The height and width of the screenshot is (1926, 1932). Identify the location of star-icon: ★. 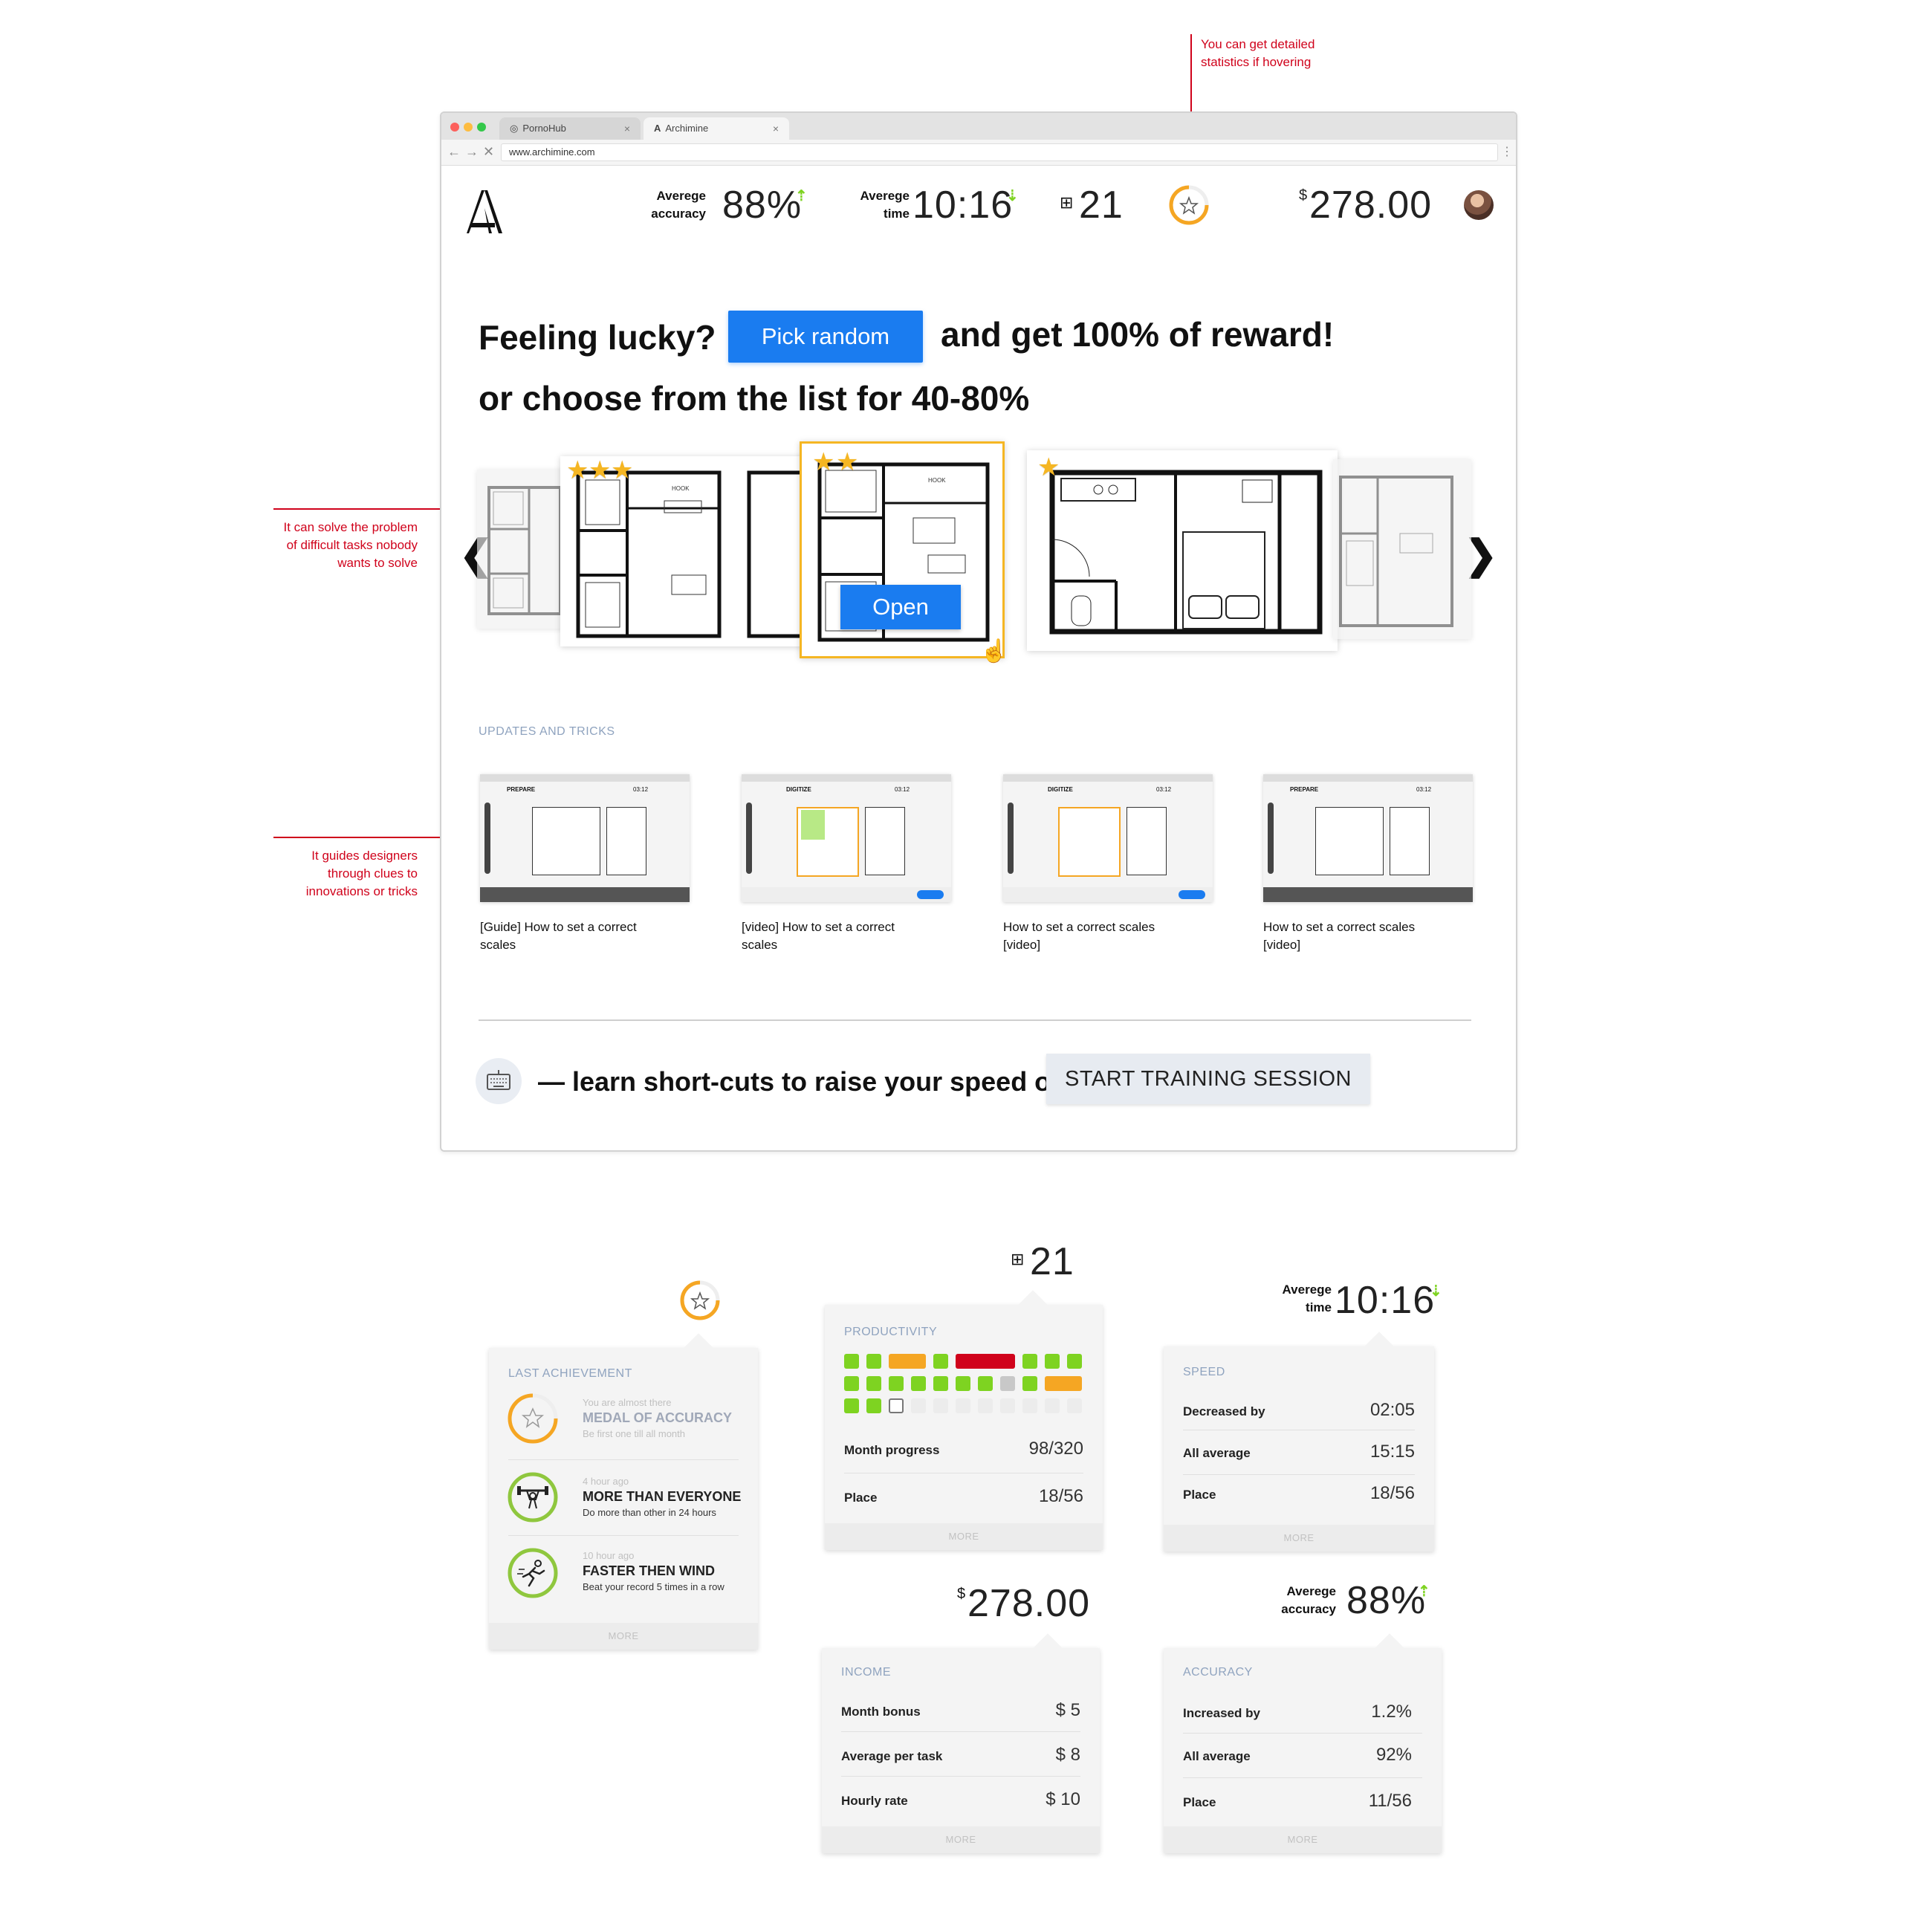
(600, 470).